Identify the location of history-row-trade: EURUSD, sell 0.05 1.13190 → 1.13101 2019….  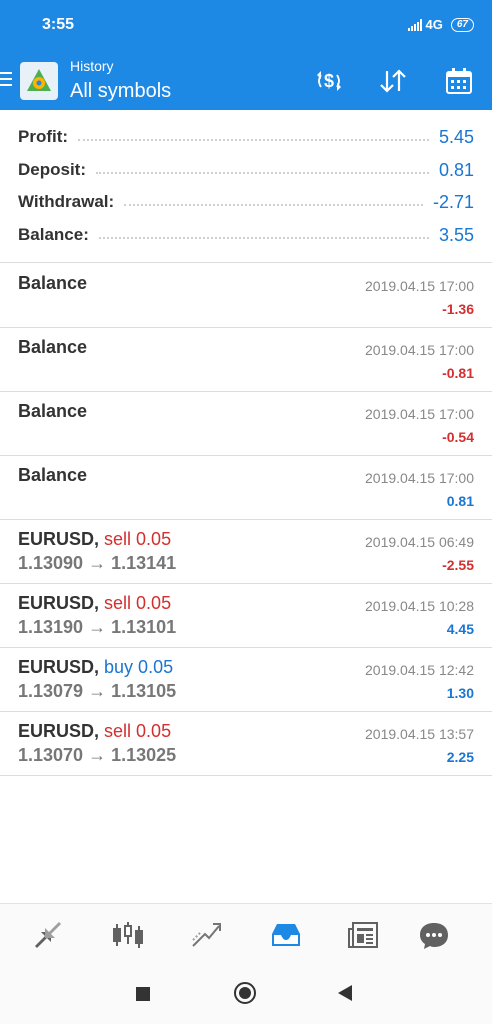
(246, 615).